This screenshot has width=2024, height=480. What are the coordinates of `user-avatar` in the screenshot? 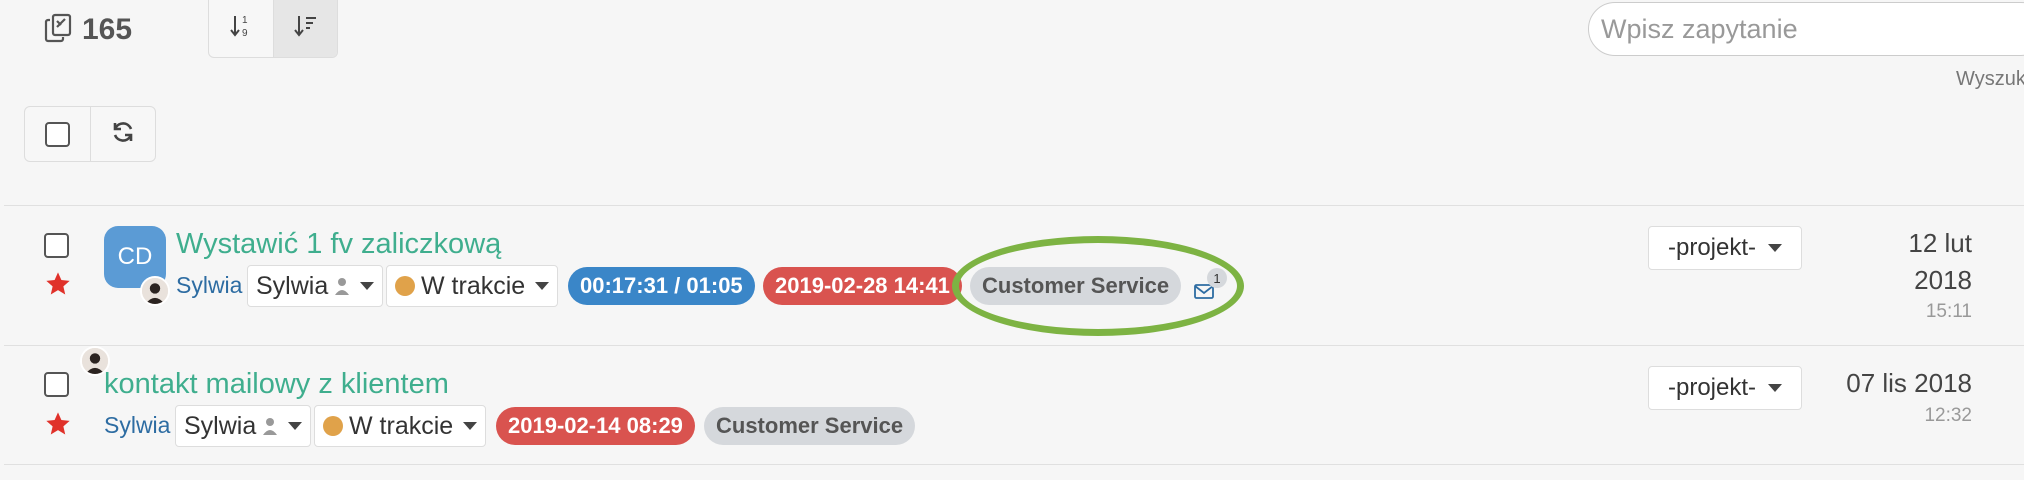 It's located at (155, 291).